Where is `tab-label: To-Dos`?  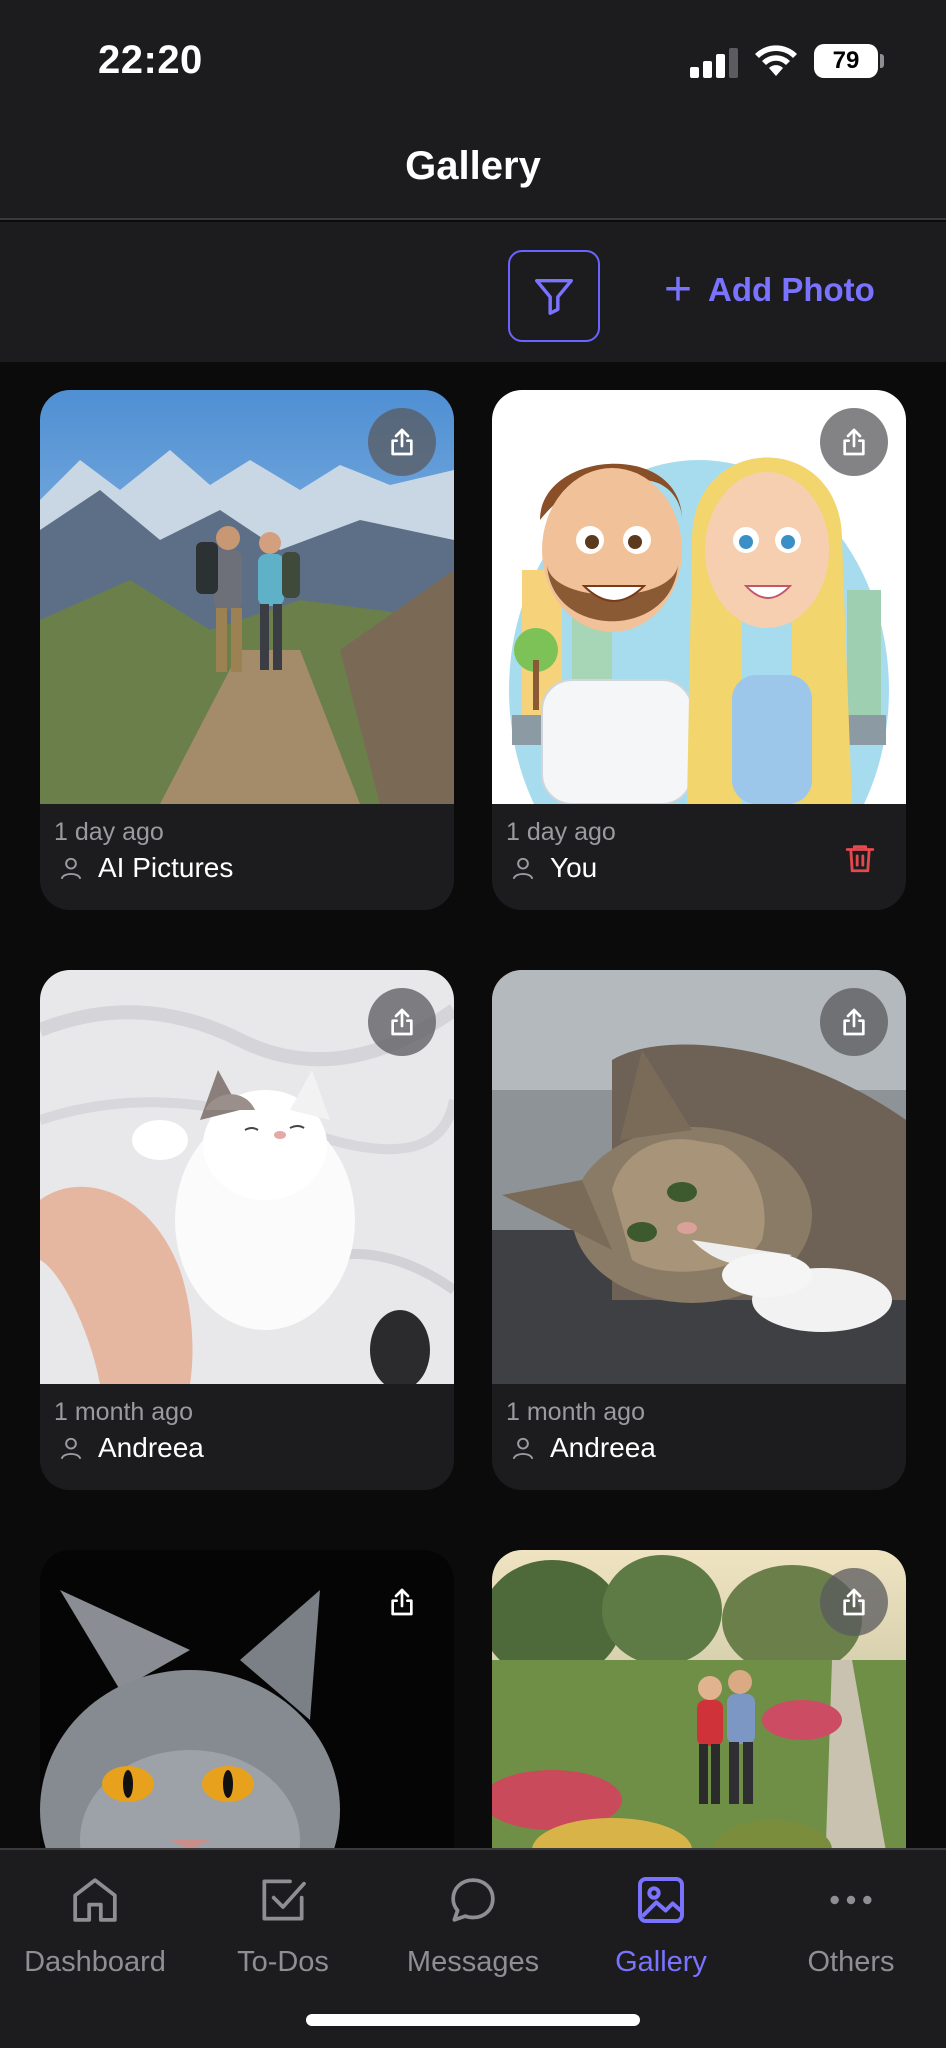 tab-label: To-Dos is located at coordinates (283, 1962).